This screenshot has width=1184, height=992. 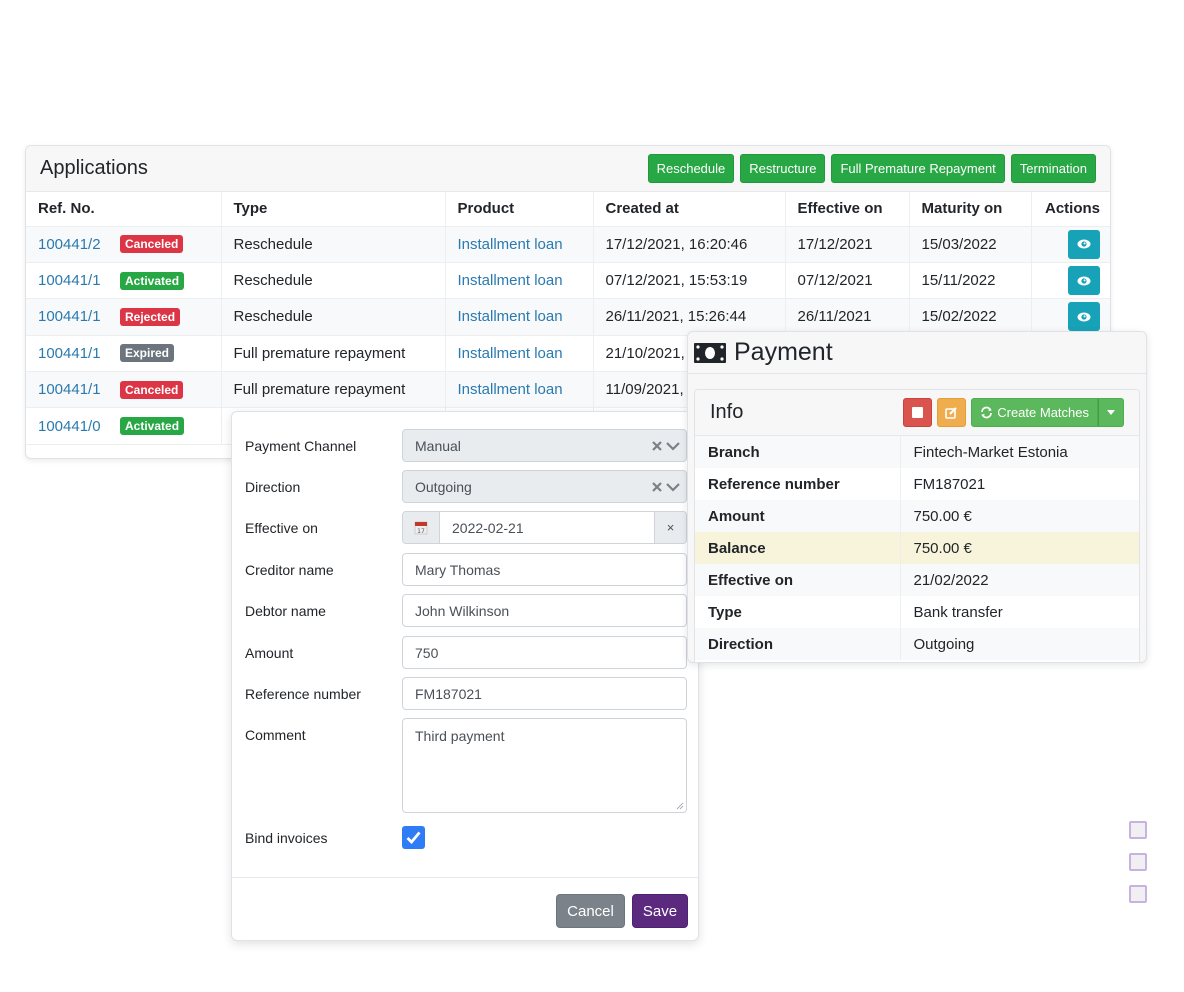 I want to click on ref-cell: 100441/1 Canceled, so click(x=124, y=390).